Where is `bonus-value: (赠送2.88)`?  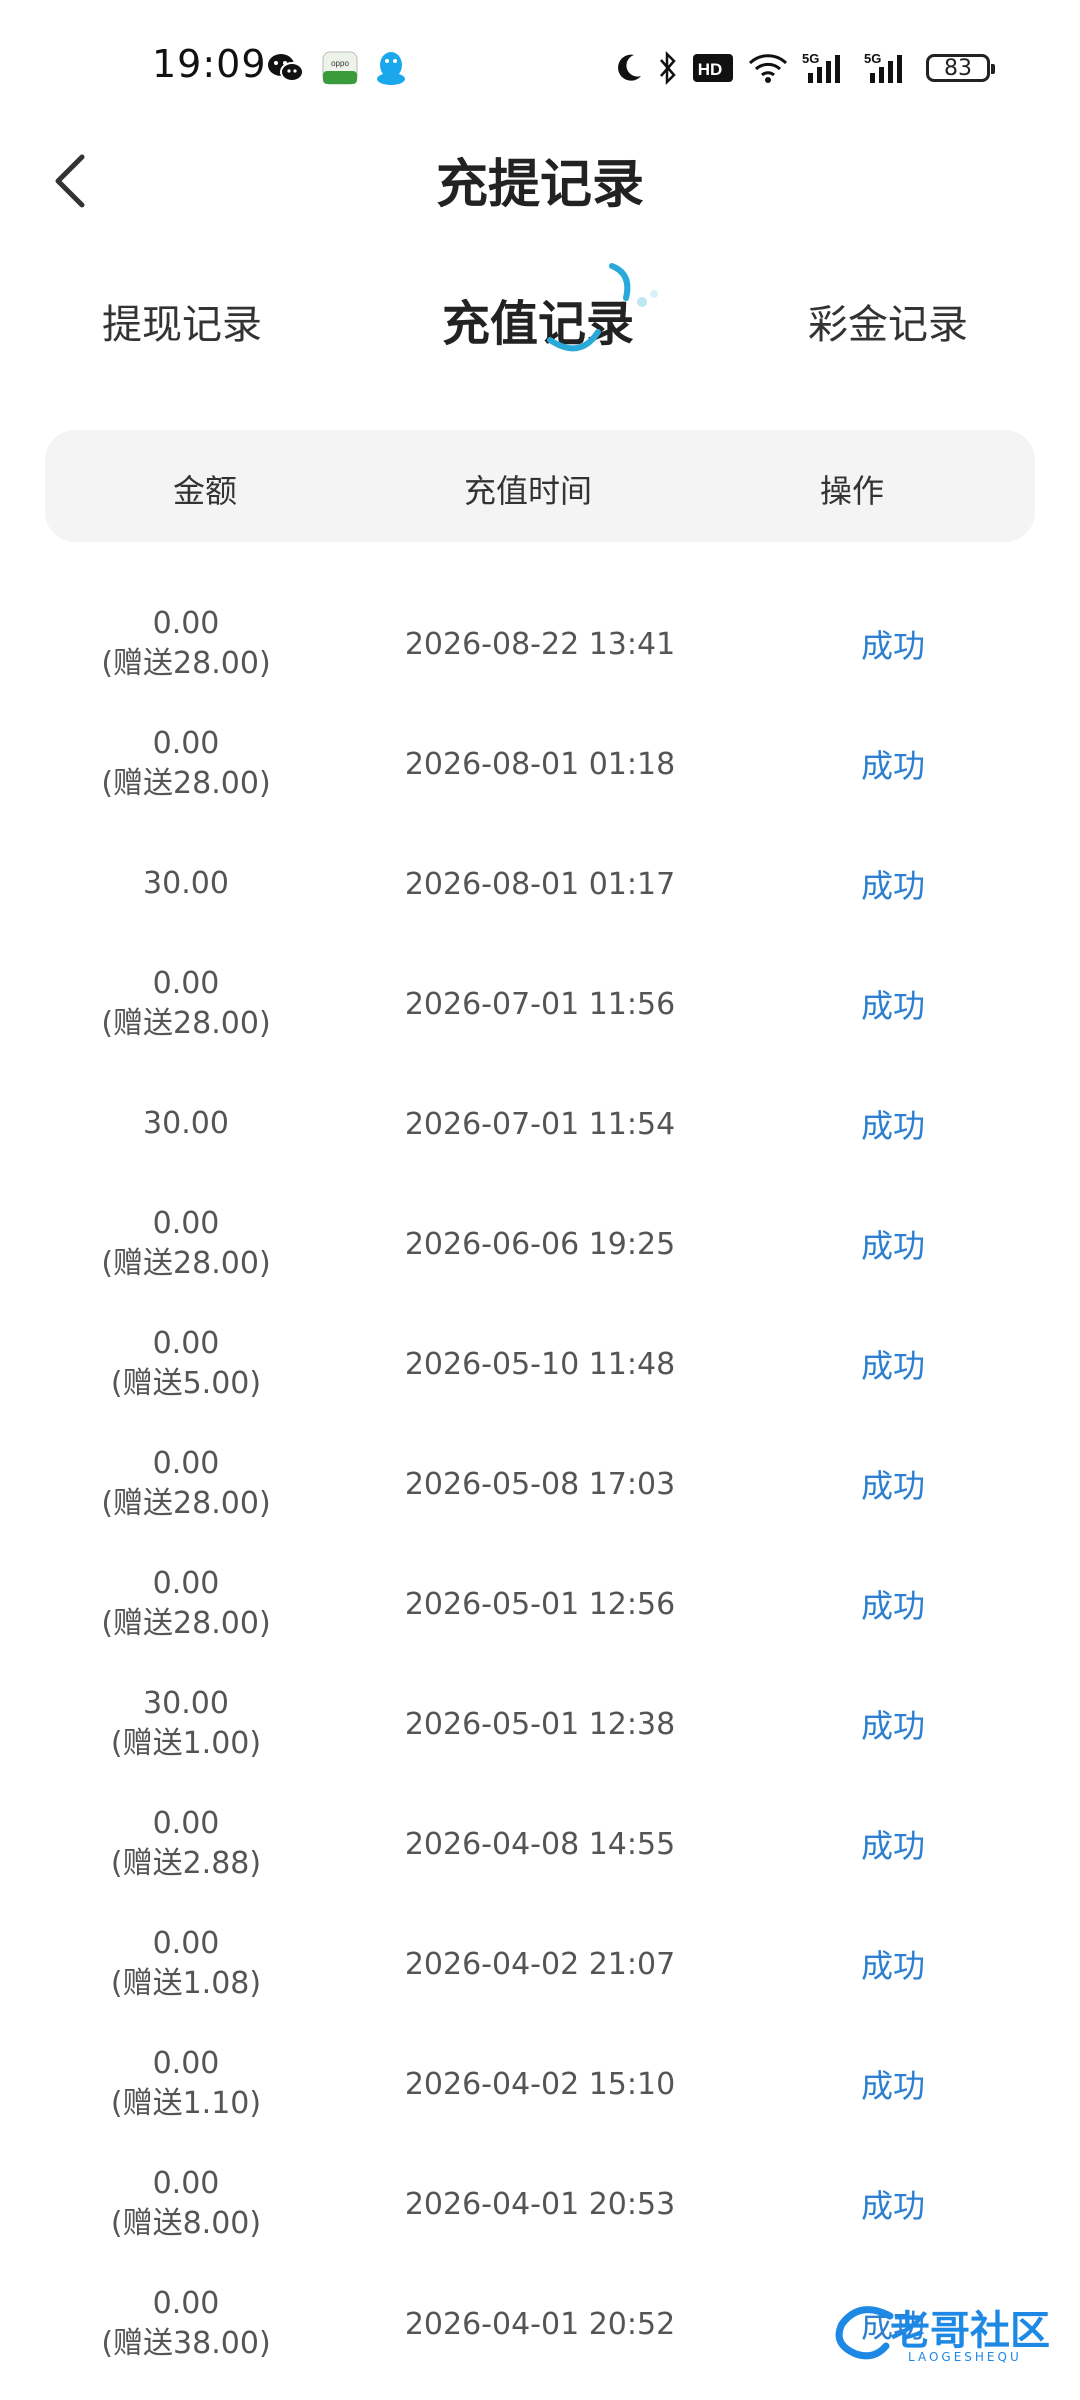 bonus-value: (赠送2.88) is located at coordinates (186, 1863).